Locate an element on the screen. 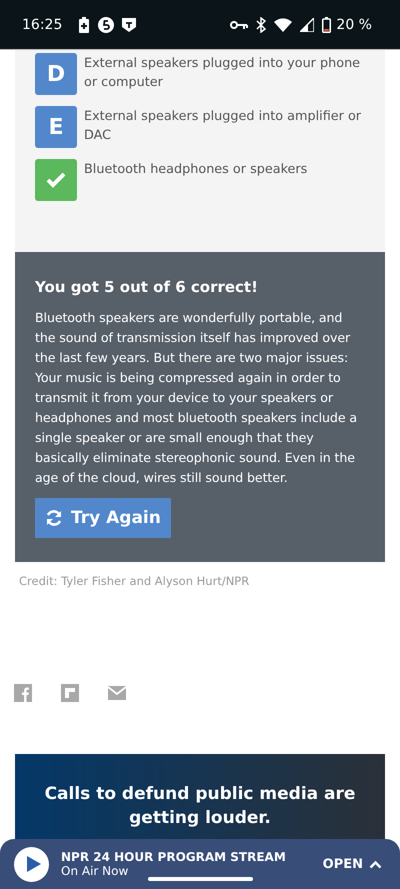 This screenshot has height=889, width=400. facebook-icon is located at coordinates (23, 693).